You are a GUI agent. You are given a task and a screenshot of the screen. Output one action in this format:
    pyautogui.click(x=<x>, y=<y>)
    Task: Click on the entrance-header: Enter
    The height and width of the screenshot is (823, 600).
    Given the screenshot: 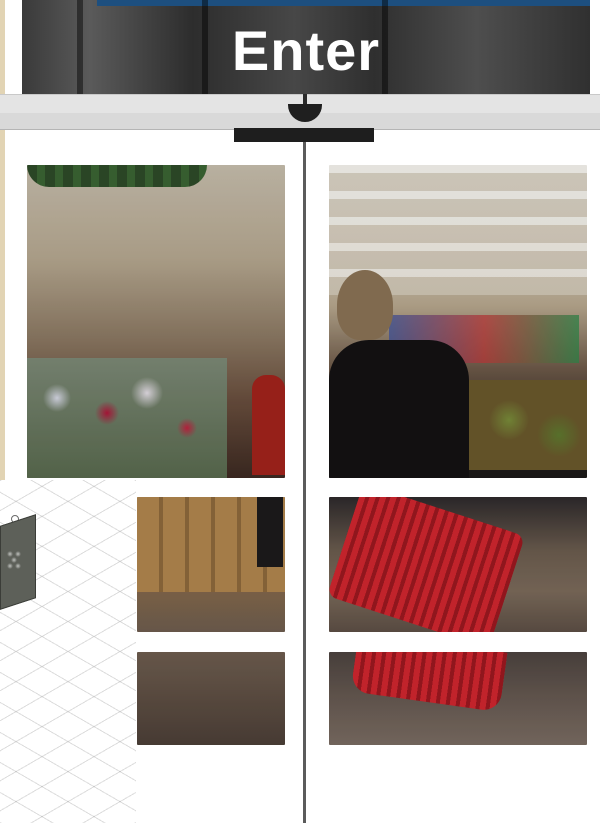 What is the action you would take?
    pyautogui.click(x=306, y=47)
    